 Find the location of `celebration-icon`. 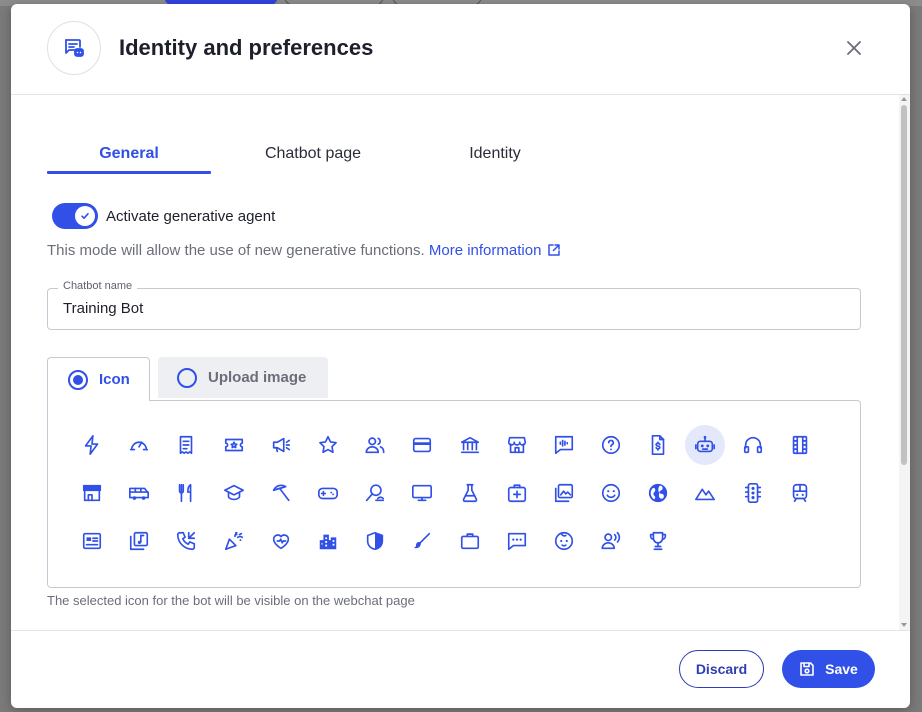

celebration-icon is located at coordinates (233, 541).